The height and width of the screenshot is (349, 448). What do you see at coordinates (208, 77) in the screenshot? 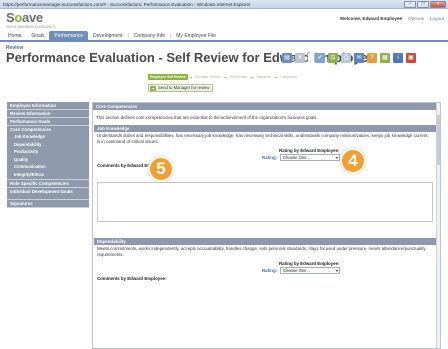
I see `step-manager-review: Manager Review` at bounding box center [208, 77].